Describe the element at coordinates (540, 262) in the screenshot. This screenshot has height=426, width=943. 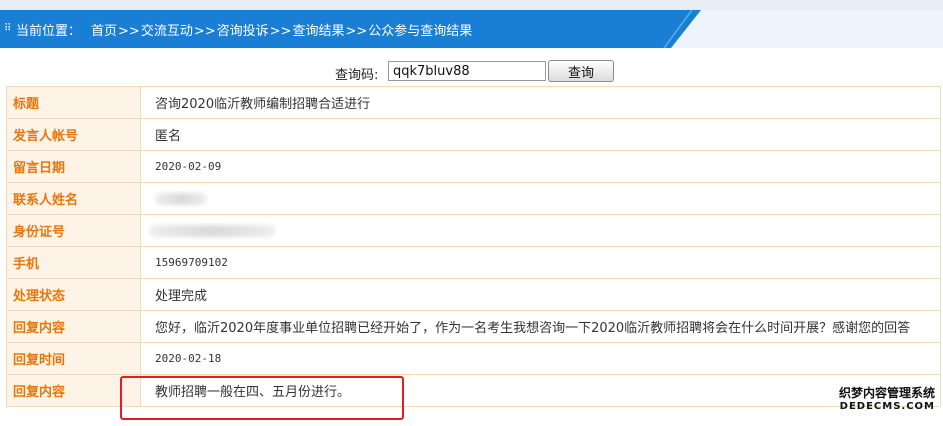
I see `field-value-phone: 15969709102` at that location.